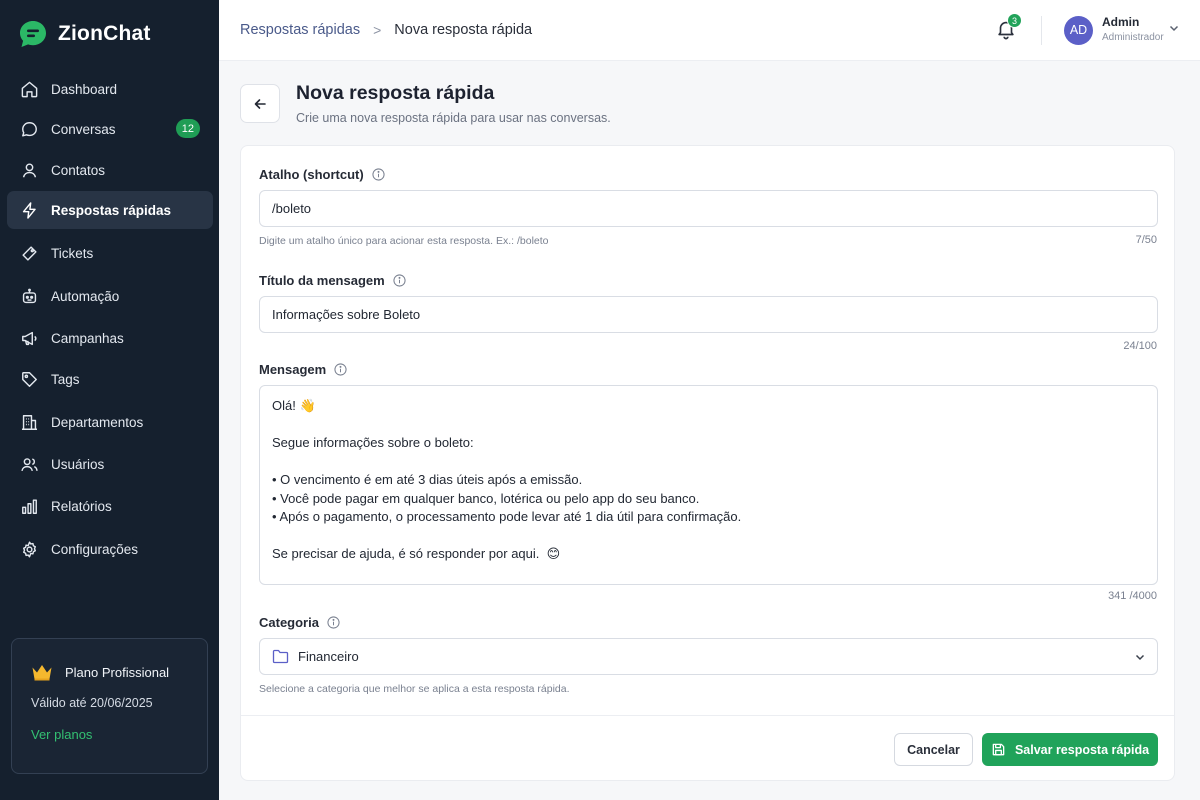  I want to click on message-label: Mensagem, so click(303, 369).